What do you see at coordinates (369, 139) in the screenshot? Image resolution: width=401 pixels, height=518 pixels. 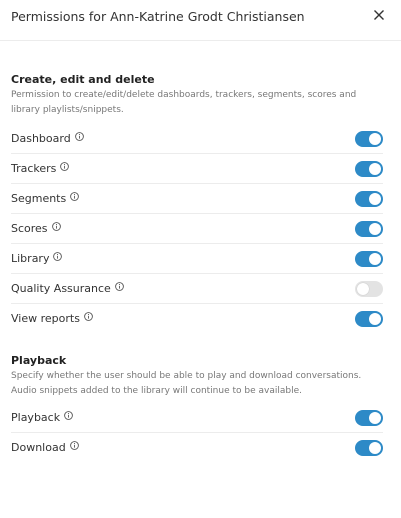 I see `dashboard-toggle` at bounding box center [369, 139].